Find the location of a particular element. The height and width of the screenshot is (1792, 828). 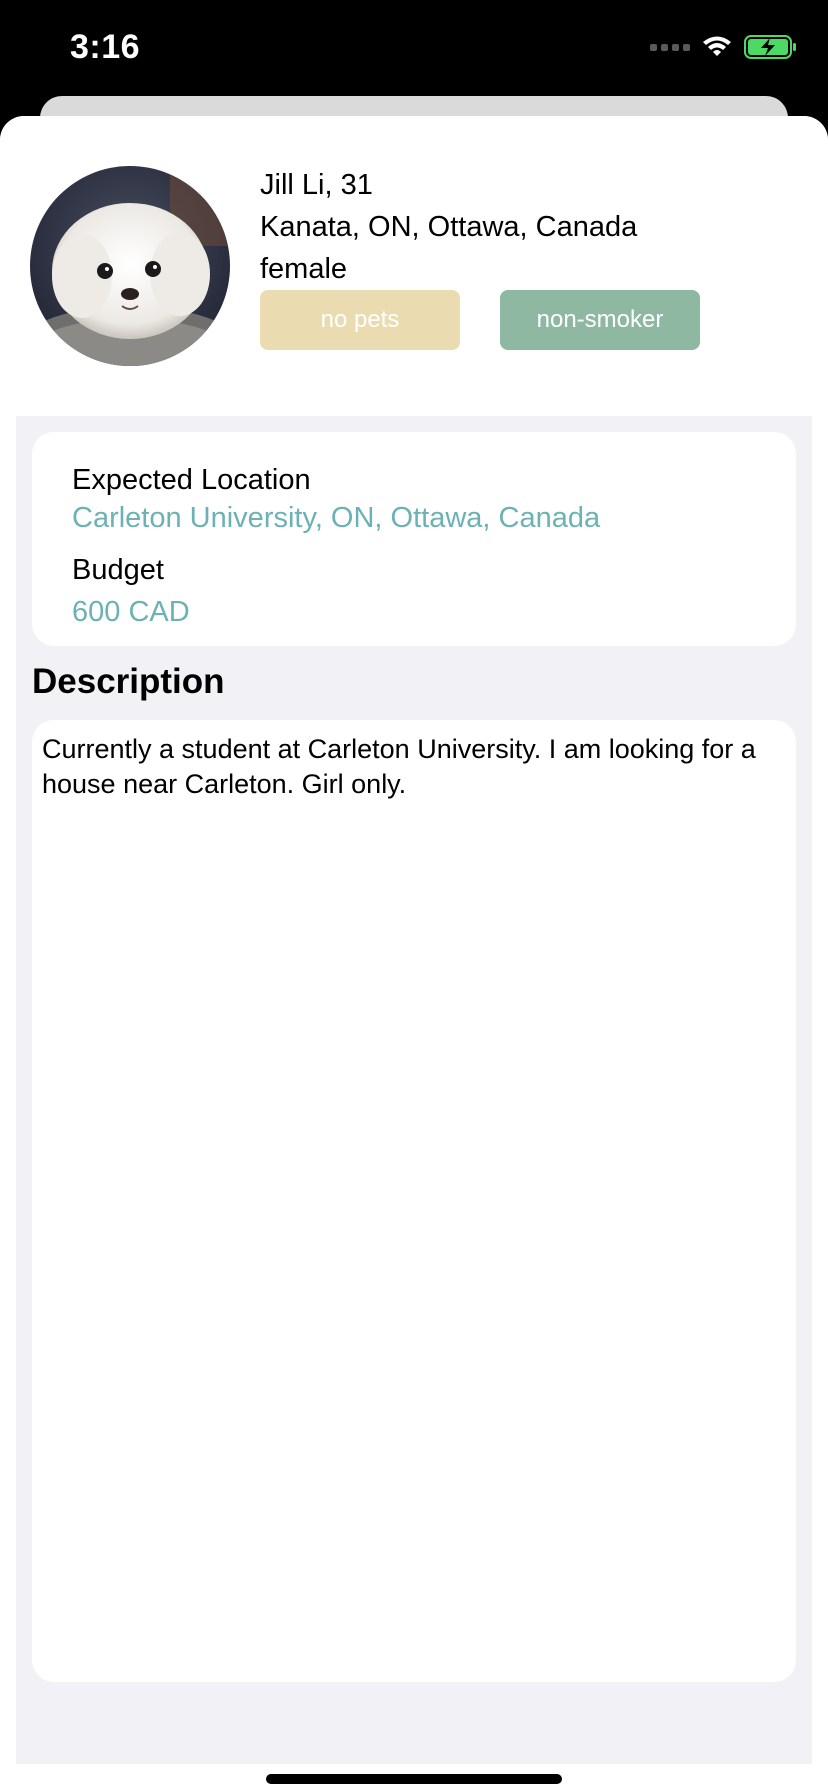

expected-location-value: Carleton University, ON, Ottawa, Canada is located at coordinates (336, 518).